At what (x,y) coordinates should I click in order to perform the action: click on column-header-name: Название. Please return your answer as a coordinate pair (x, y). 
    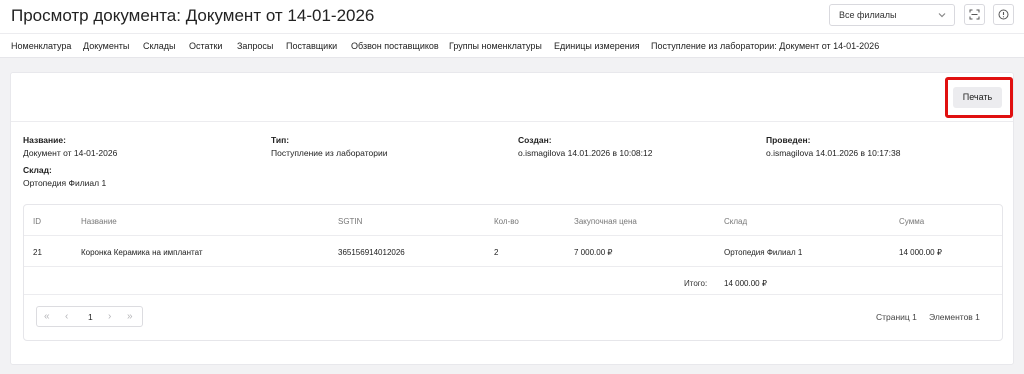
    Looking at the image, I should click on (99, 221).